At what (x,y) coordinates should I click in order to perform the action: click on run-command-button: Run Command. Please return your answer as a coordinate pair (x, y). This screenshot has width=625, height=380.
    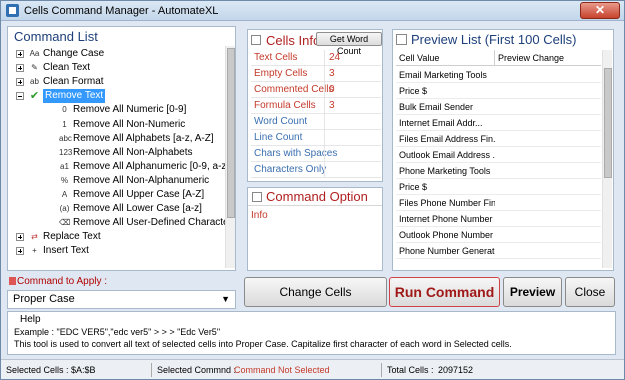
    Looking at the image, I should click on (444, 292).